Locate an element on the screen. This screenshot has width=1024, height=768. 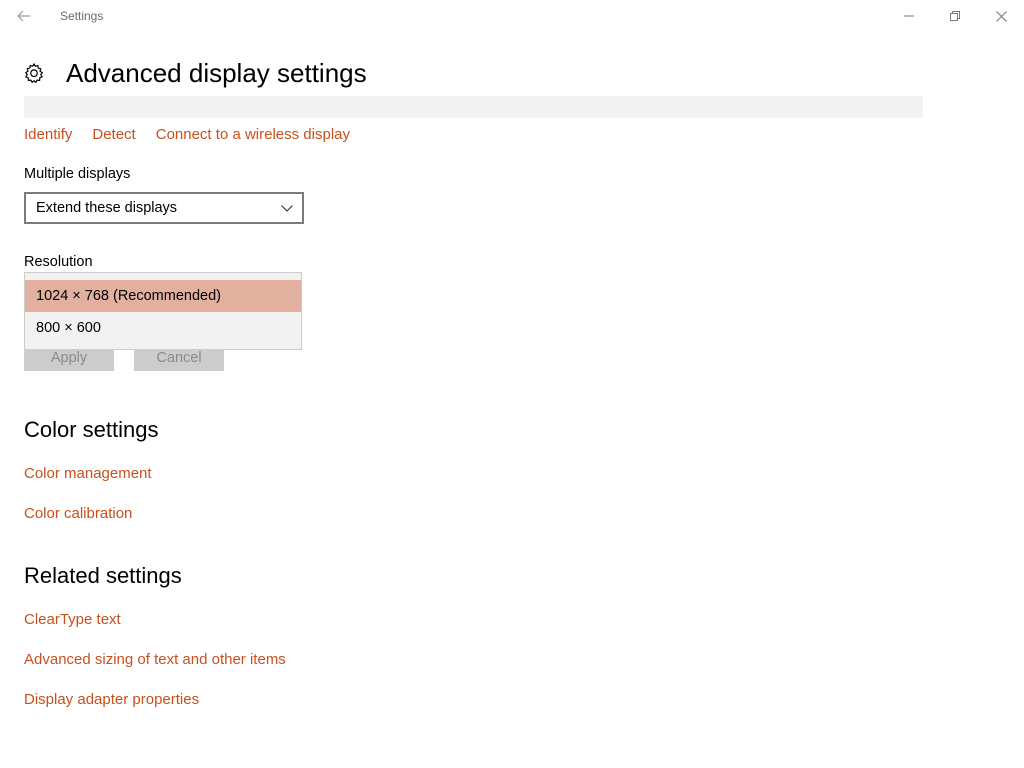
resolution-option-1024x768: 1024 × 768 (Recommended) is located at coordinates (163, 296).